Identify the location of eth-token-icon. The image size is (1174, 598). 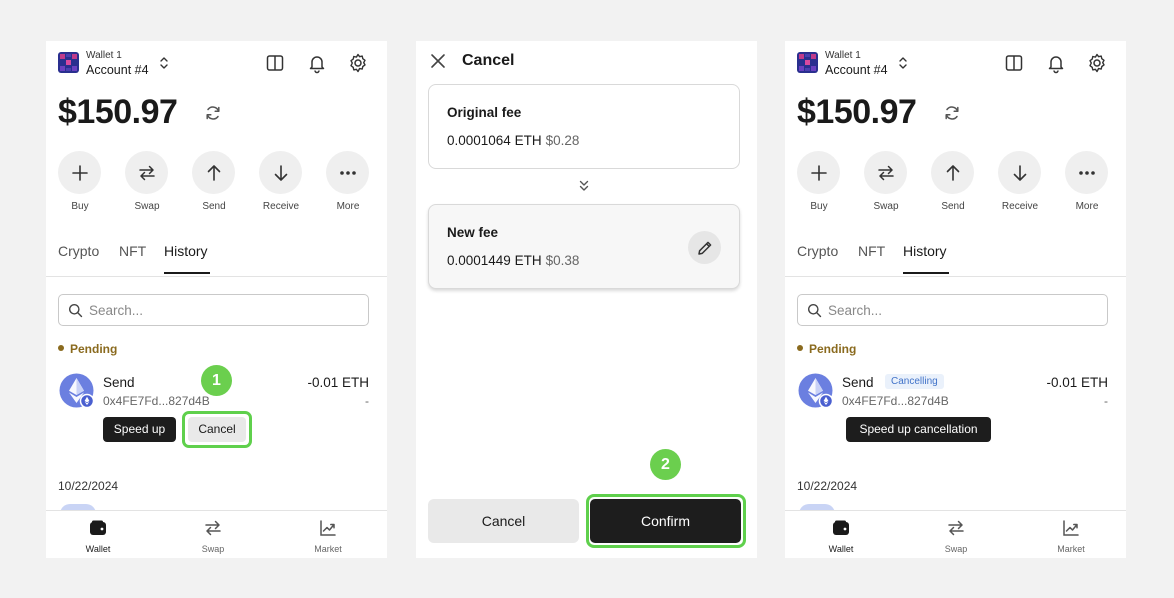
(76, 390).